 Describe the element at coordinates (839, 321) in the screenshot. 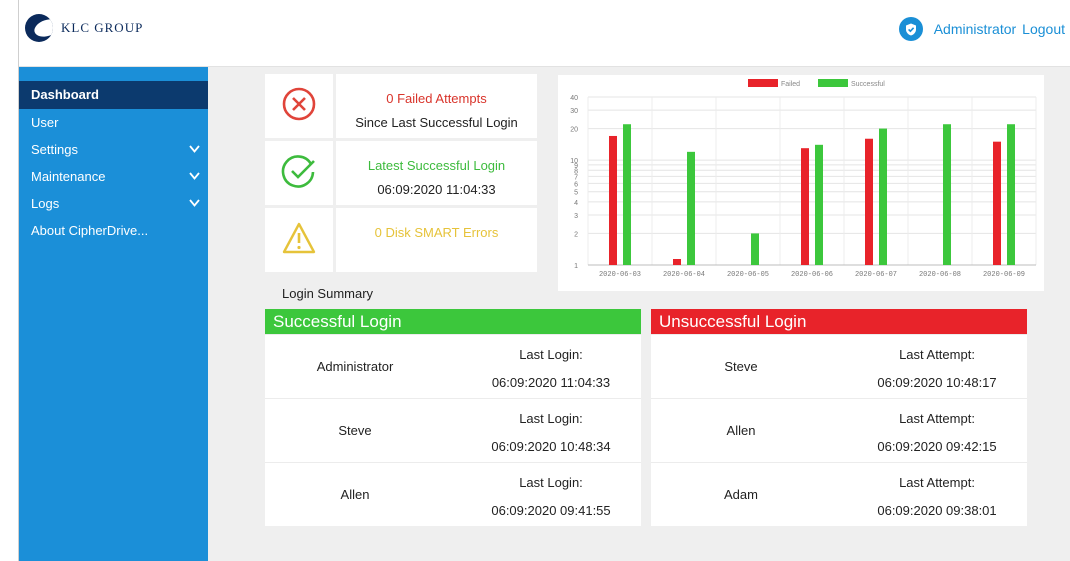

I see `unsuccessful-login-heading: Unsuccessful Login` at that location.